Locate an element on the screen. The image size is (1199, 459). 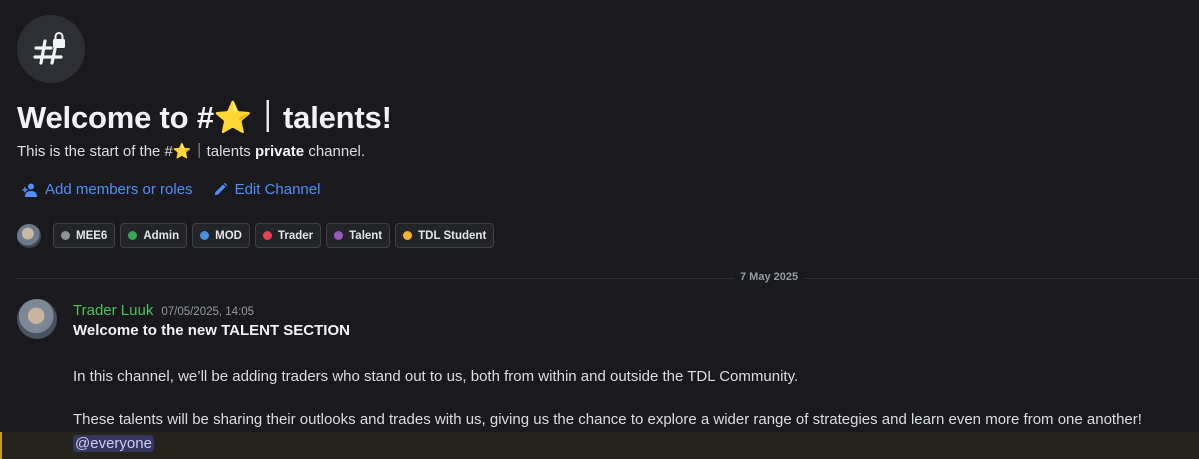
role-label: Talent is located at coordinates (366, 235).